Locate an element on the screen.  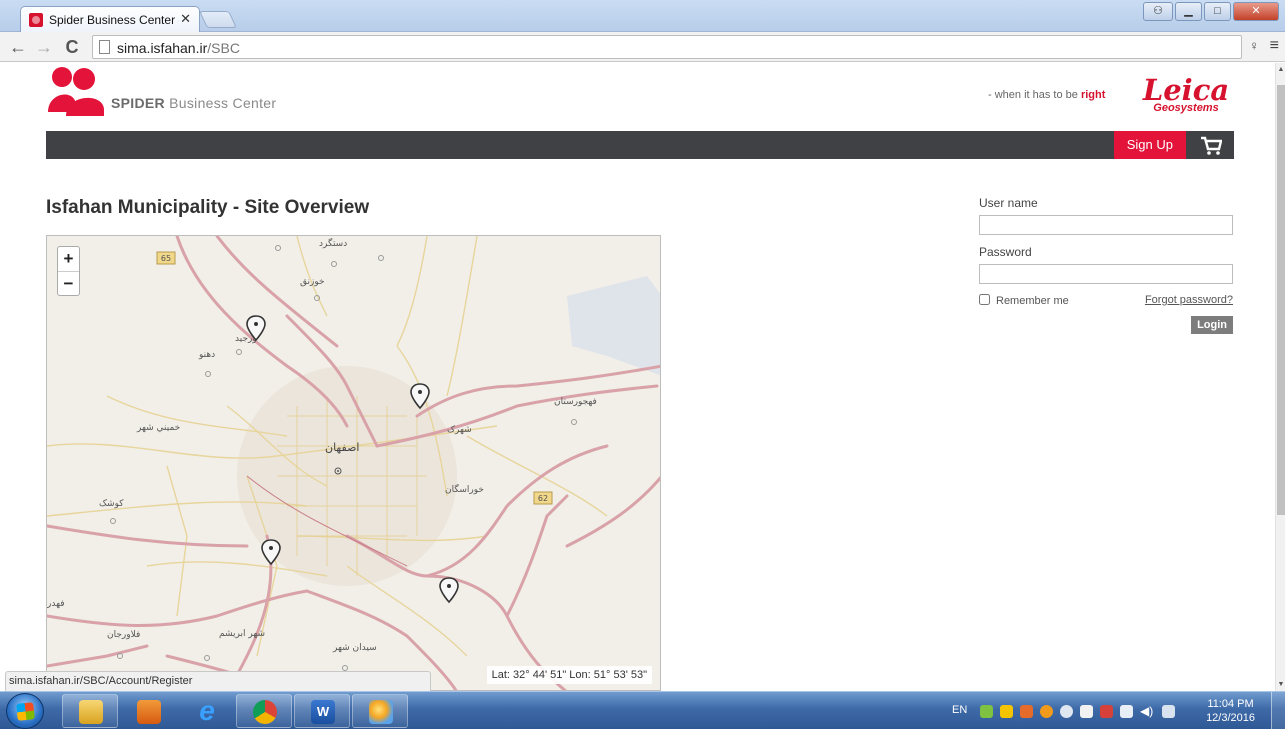
password-label: Password is located at coordinates (1005, 252).